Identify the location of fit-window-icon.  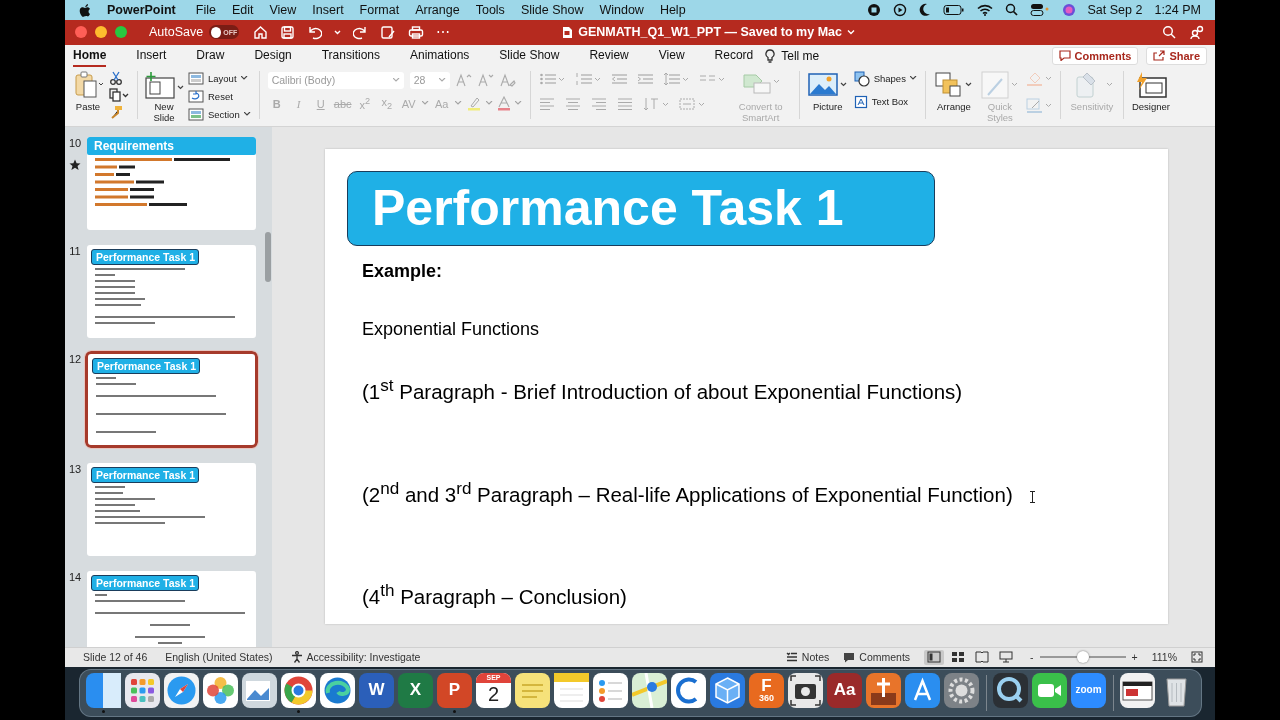
(1197, 657).